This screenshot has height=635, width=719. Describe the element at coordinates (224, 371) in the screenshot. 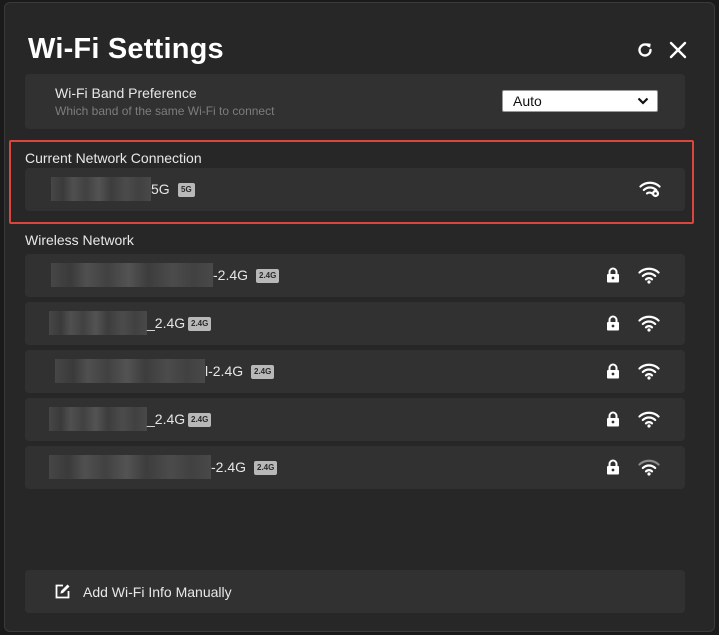

I see `network-name: l-2.4G` at that location.